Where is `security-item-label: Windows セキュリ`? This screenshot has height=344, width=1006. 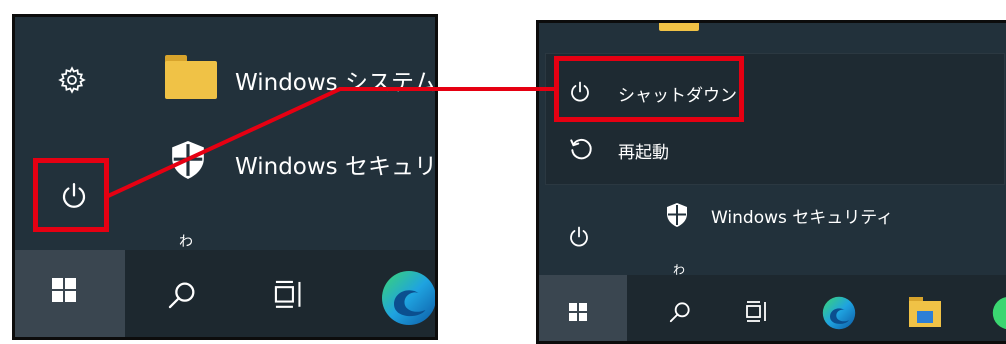
security-item-label: Windows セキュリ is located at coordinates (336, 167).